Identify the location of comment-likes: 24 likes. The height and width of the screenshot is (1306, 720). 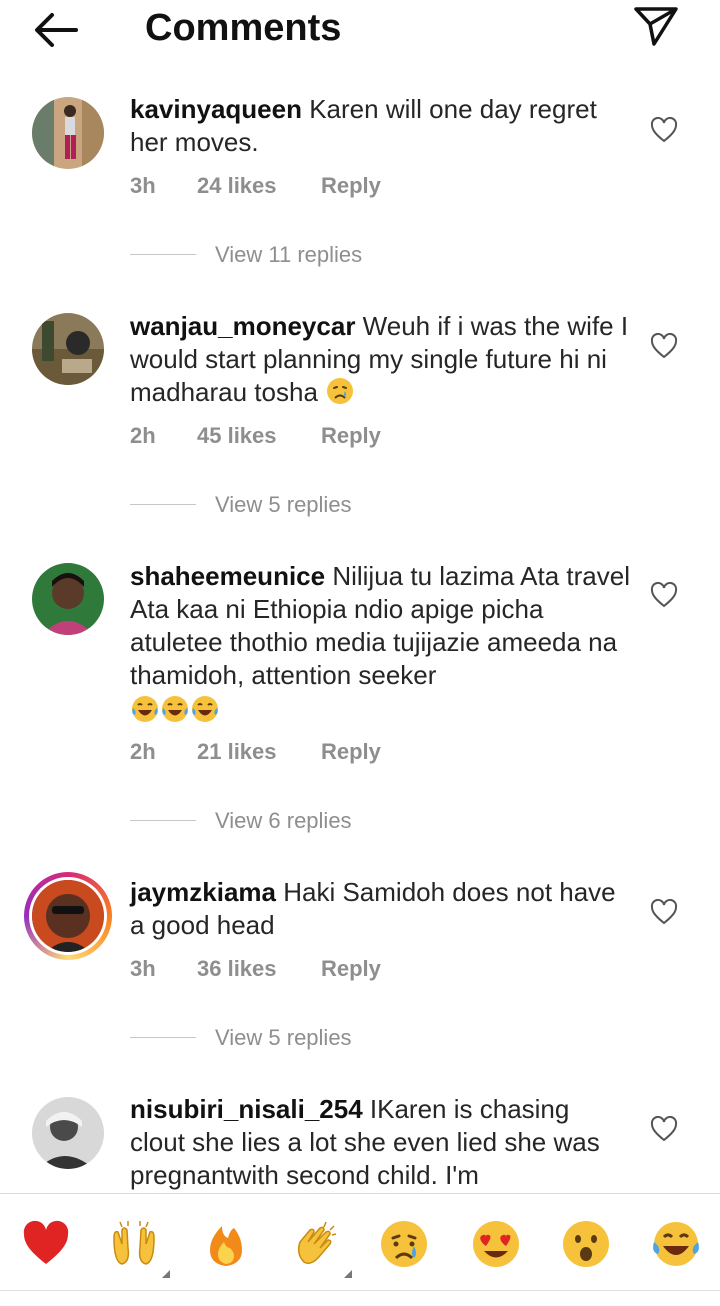
(237, 186).